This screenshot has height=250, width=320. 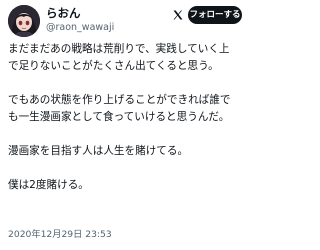 I want to click on name-row: らおん, so click(x=63, y=13).